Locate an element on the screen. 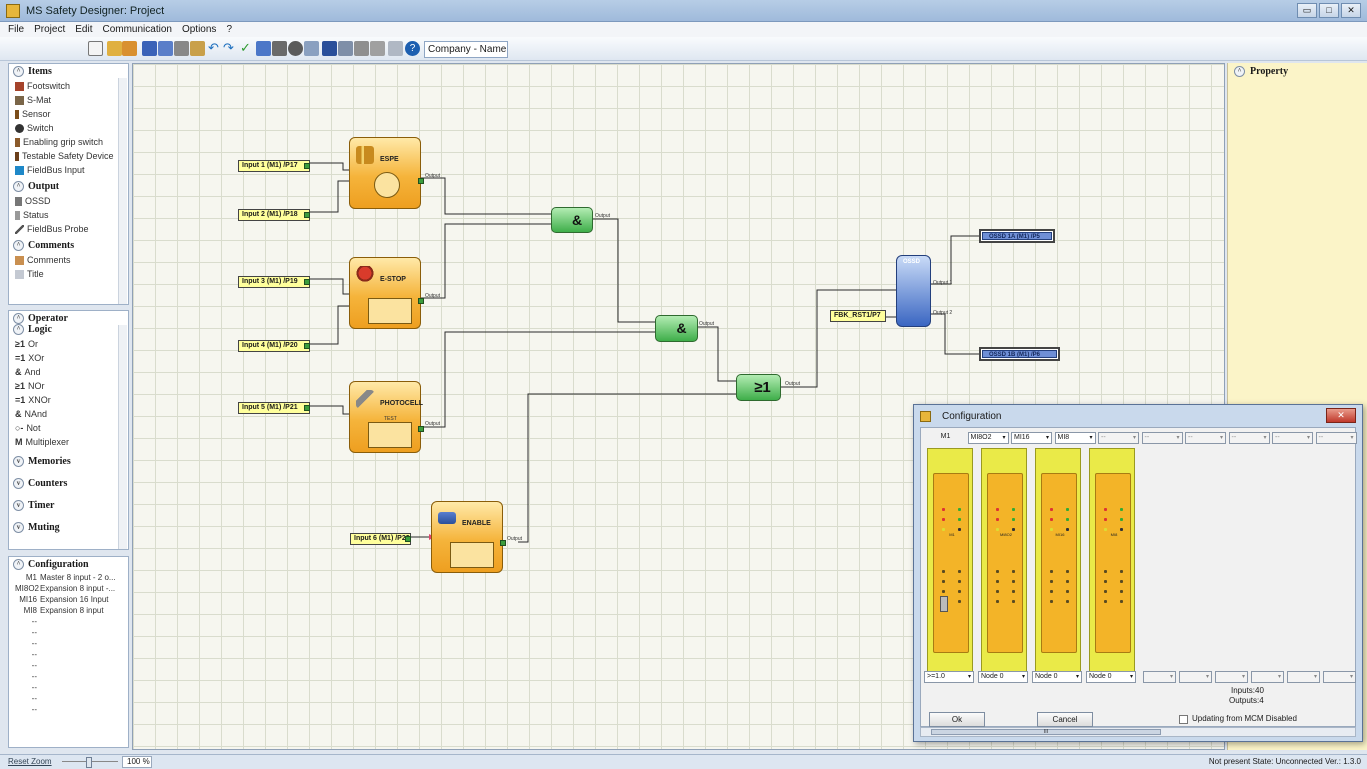  module-4: MI8 is located at coordinates (1112, 563).